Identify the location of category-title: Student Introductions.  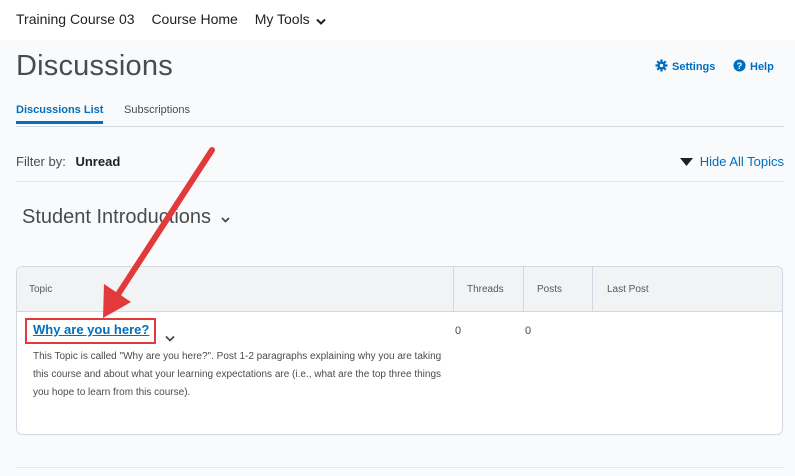
(117, 217).